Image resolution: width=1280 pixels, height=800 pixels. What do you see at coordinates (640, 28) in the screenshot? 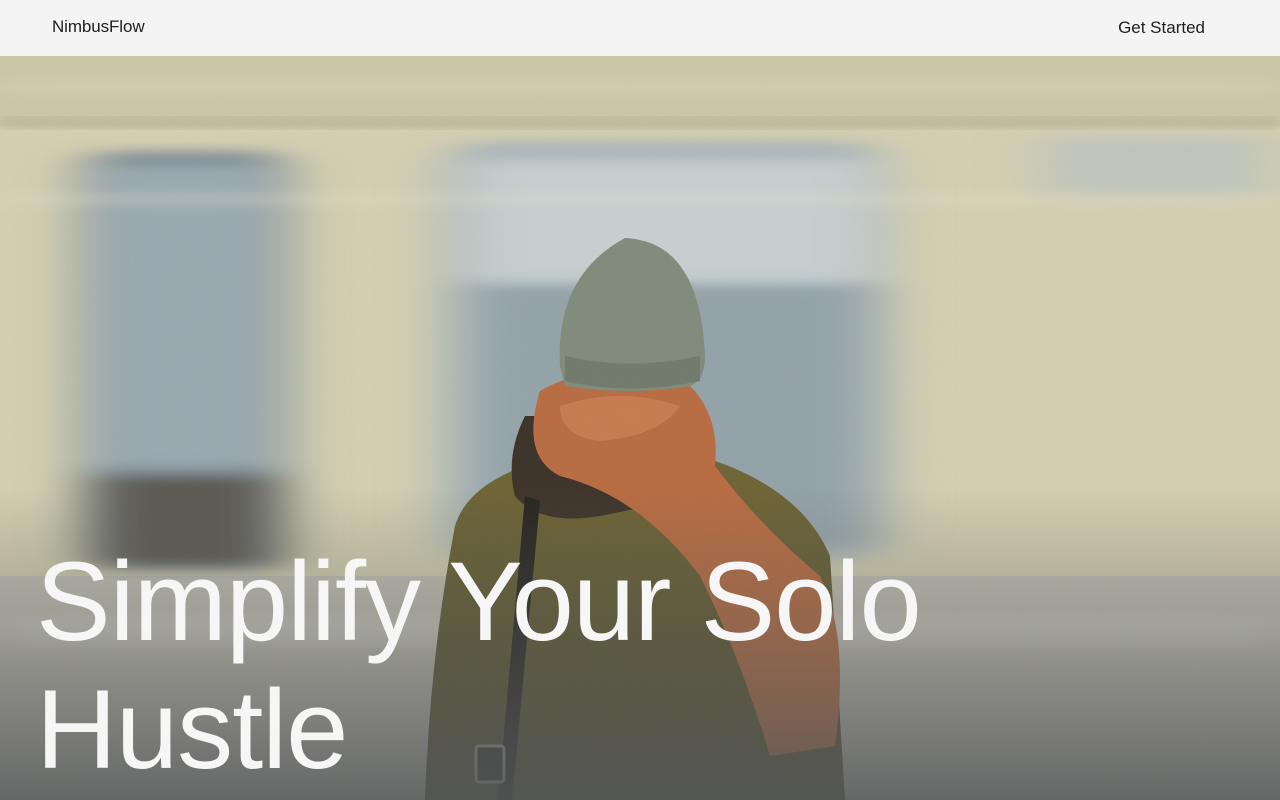
I see `top-navigation-bar: NimbusFlow Get Started` at bounding box center [640, 28].